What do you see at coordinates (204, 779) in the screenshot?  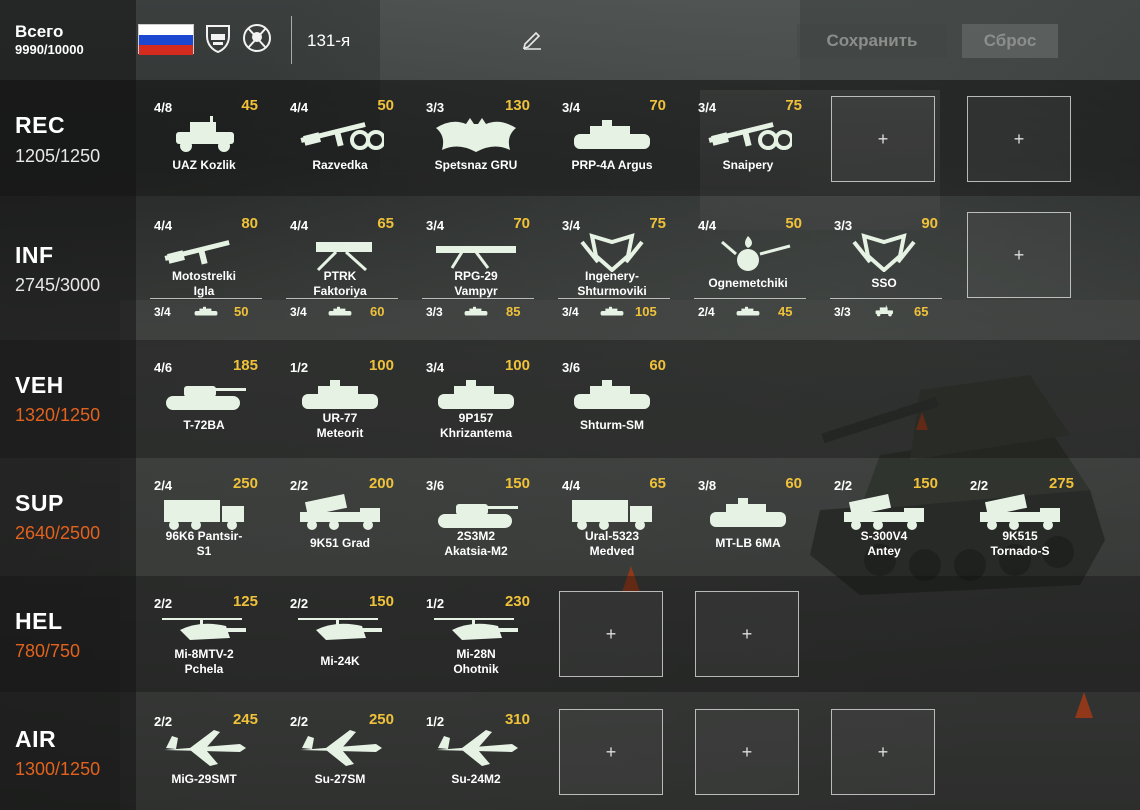 I see `unit-name: MiG-29SMT` at bounding box center [204, 779].